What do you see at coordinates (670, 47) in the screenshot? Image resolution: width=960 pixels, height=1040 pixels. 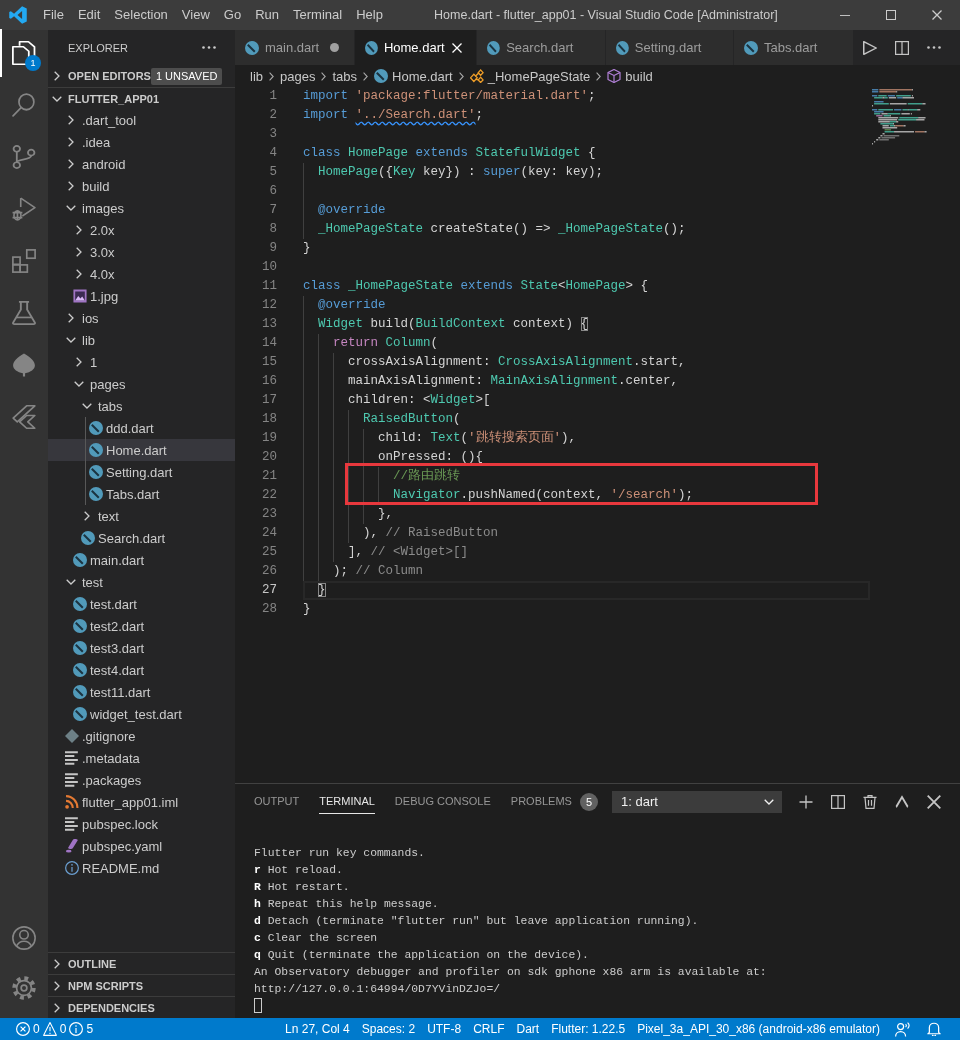 I see `editor-tab: Setting.dart` at bounding box center [670, 47].